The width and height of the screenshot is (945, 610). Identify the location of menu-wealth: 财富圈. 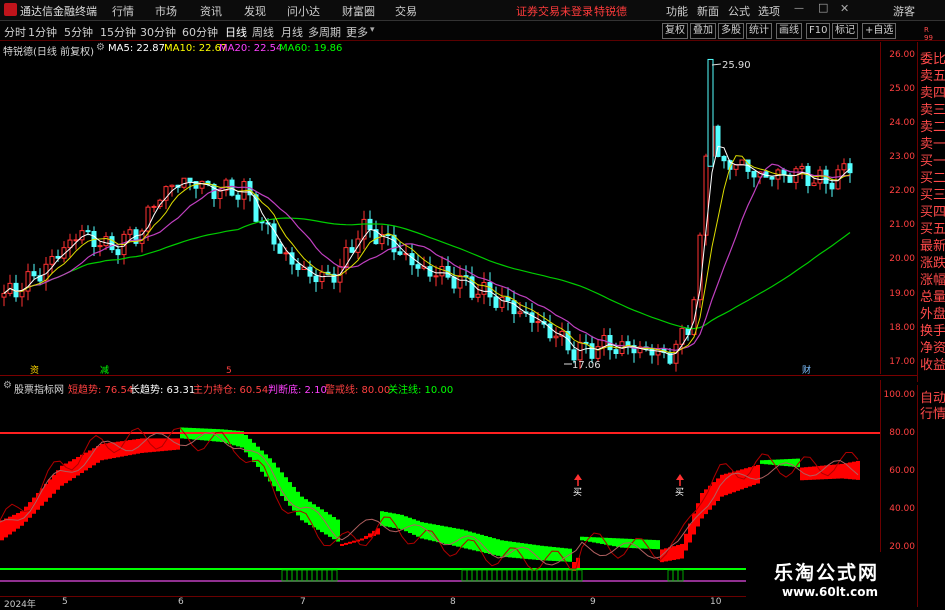
(358, 11).